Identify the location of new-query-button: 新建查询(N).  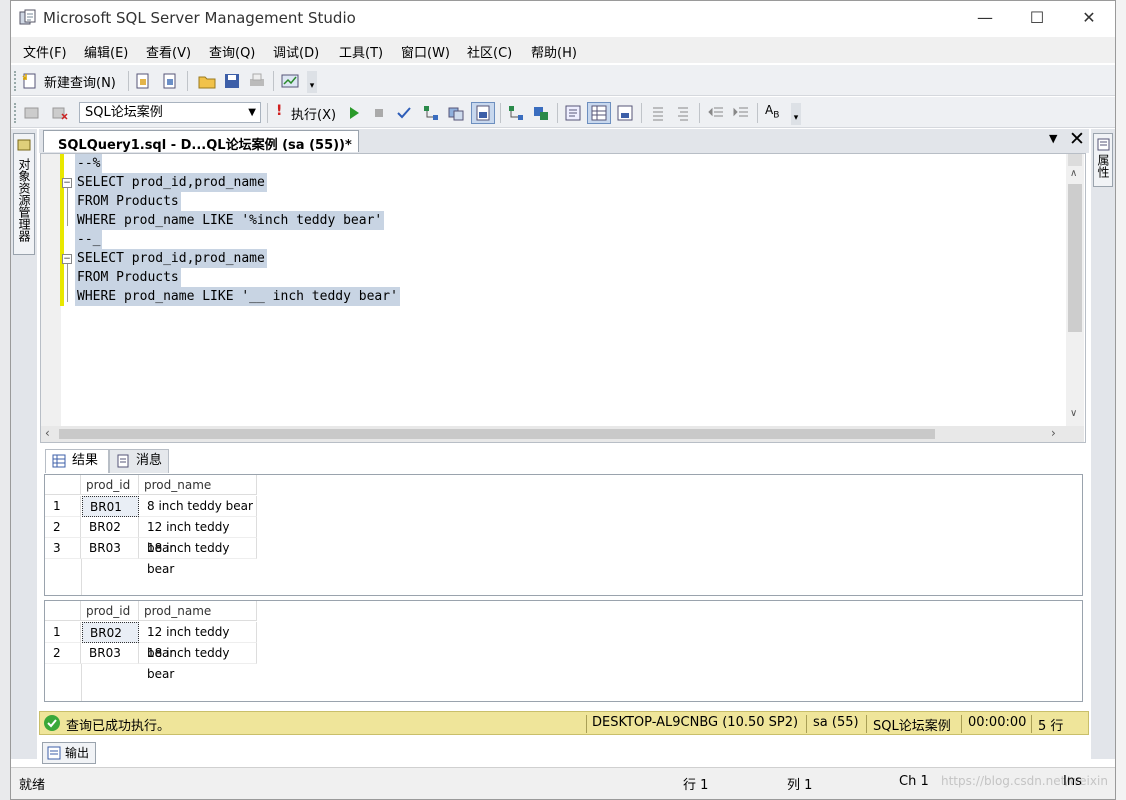
(80, 81).